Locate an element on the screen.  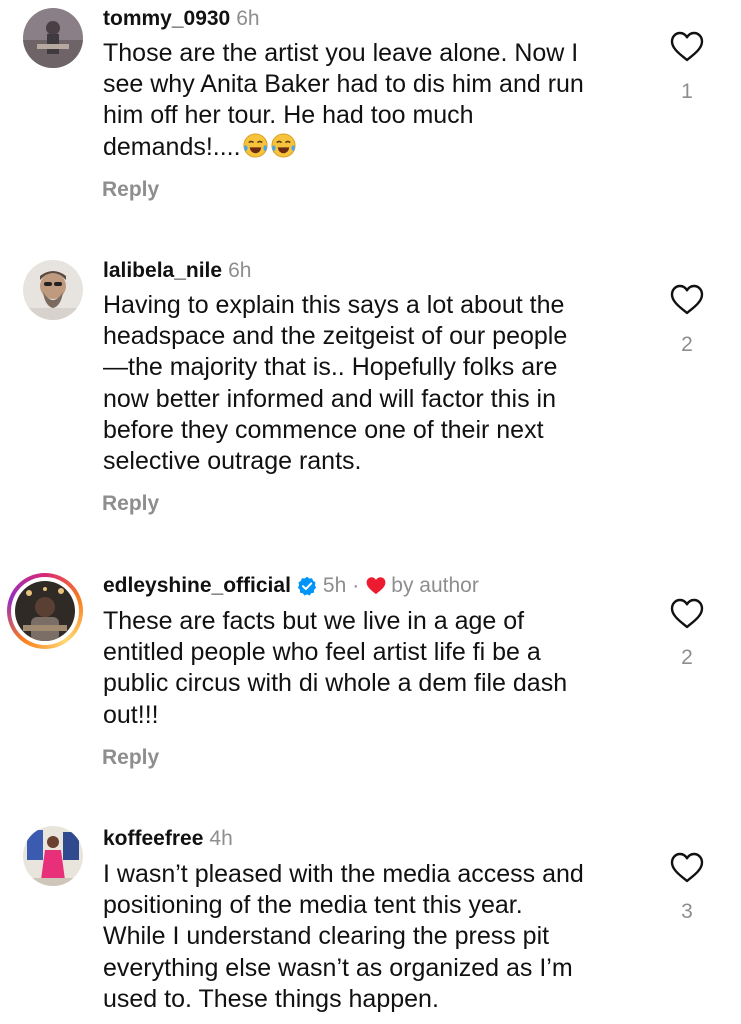
comment-meta: lalibela_nile 6h is located at coordinates (177, 271).